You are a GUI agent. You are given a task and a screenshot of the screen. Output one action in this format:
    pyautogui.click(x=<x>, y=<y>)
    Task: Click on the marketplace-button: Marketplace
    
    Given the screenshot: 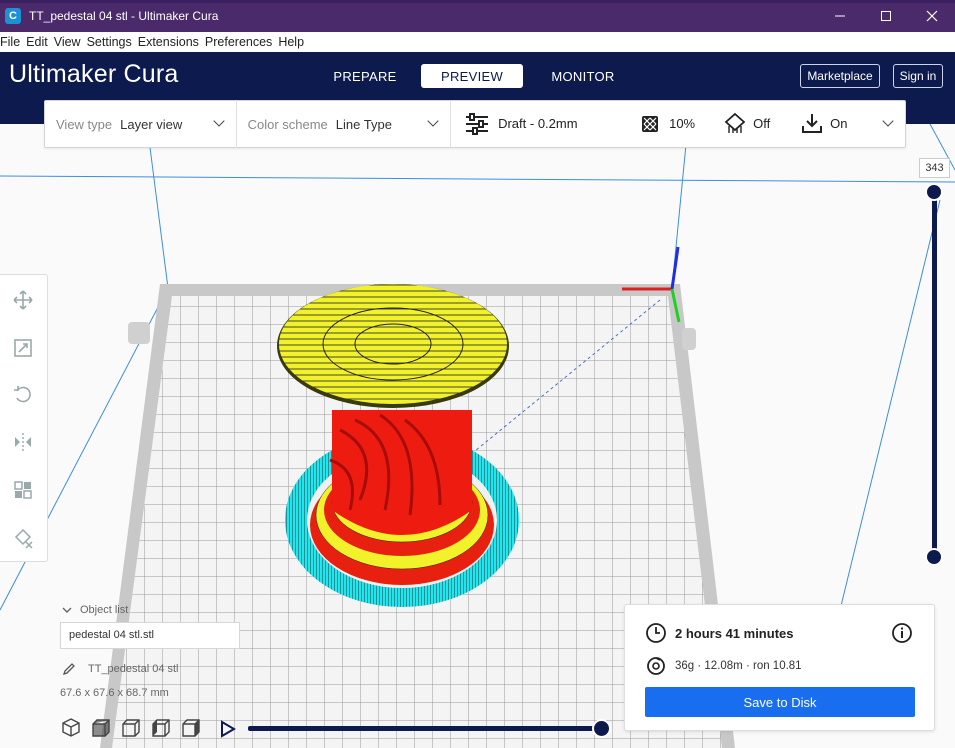 What is the action you would take?
    pyautogui.click(x=840, y=76)
    